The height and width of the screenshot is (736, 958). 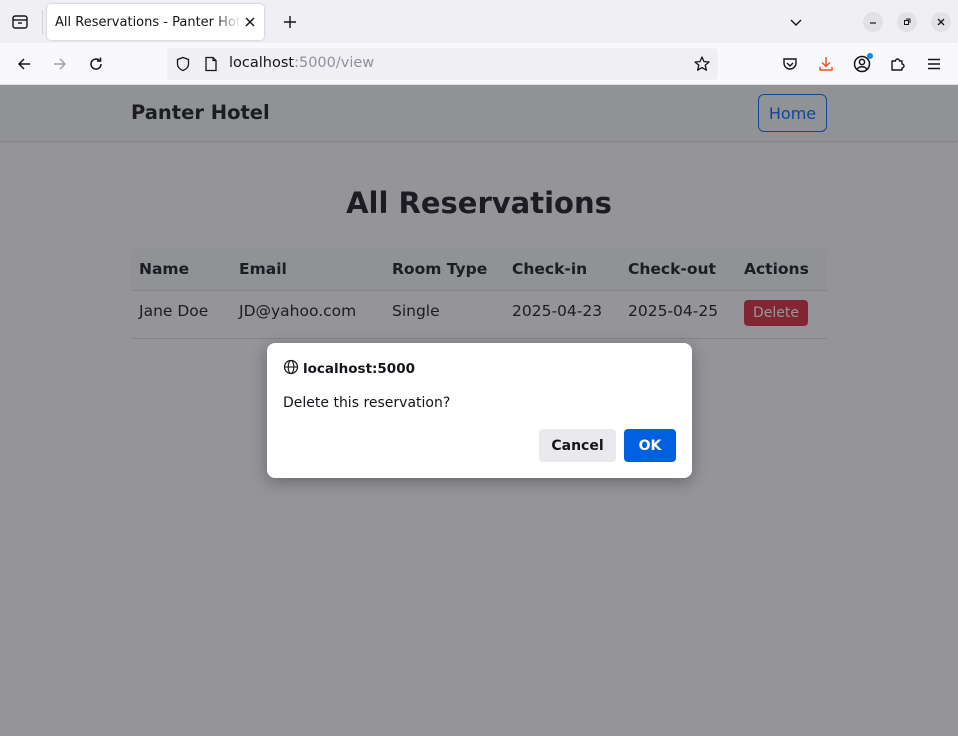 I want to click on url-text: localhost:5000/view, so click(x=301, y=63).